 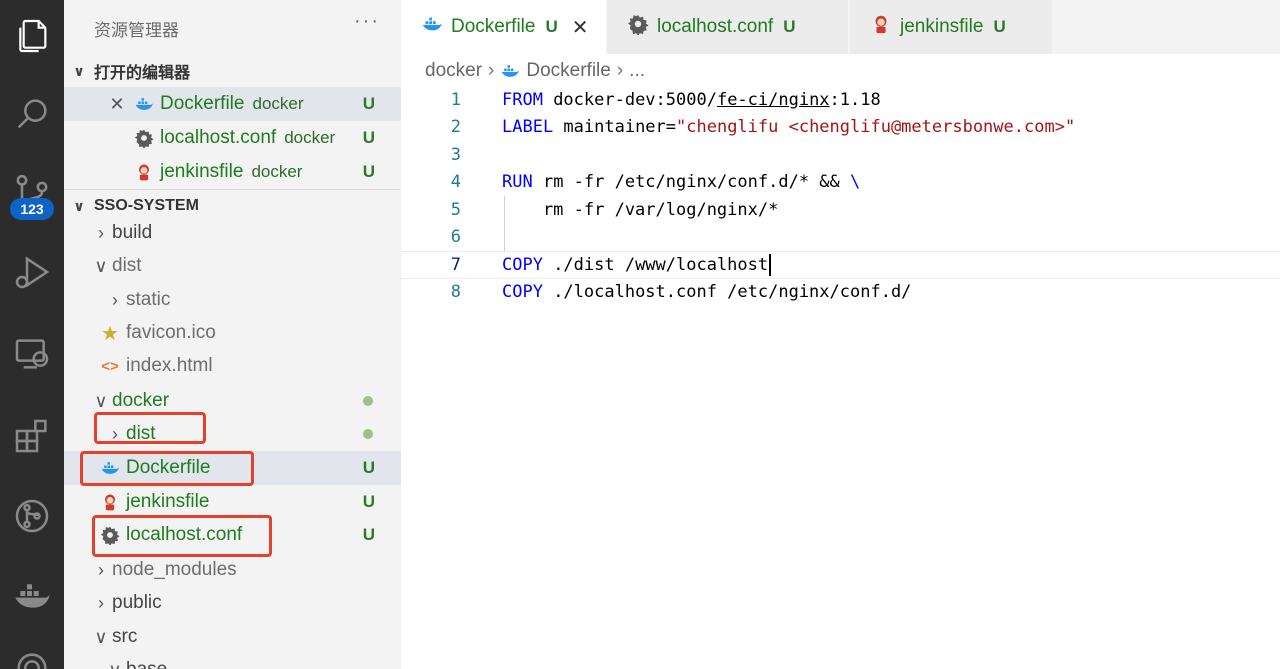 What do you see at coordinates (32, 272) in the screenshot?
I see `run-debug-icon` at bounding box center [32, 272].